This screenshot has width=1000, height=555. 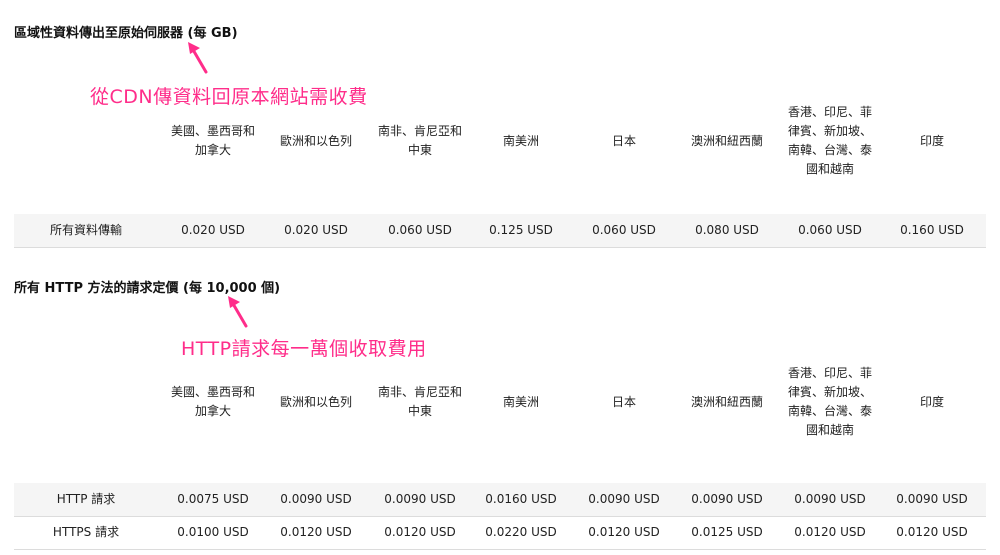 What do you see at coordinates (126, 33) in the screenshot?
I see `section-title-data-transfer: 區域性資料傳出至原始伺服器 (每 GB)` at bounding box center [126, 33].